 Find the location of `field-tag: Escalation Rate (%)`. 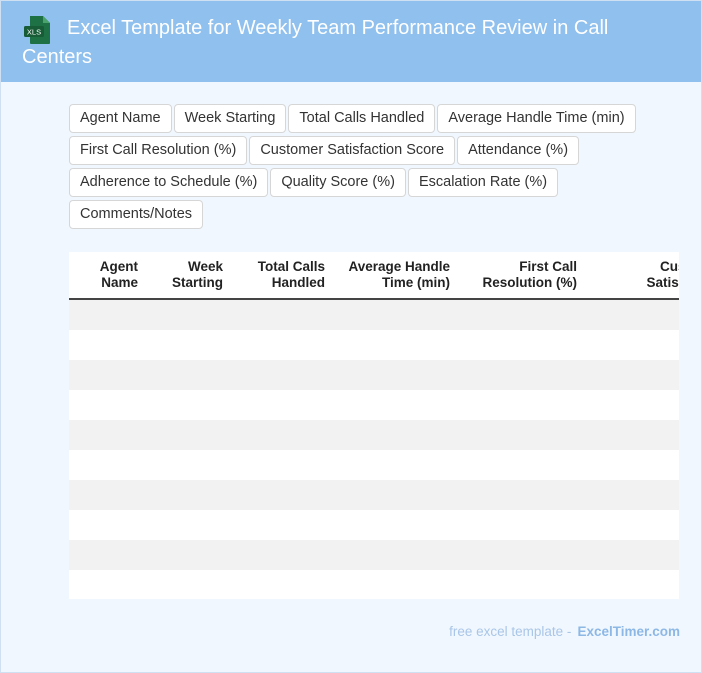

field-tag: Escalation Rate (%) is located at coordinates (483, 182).